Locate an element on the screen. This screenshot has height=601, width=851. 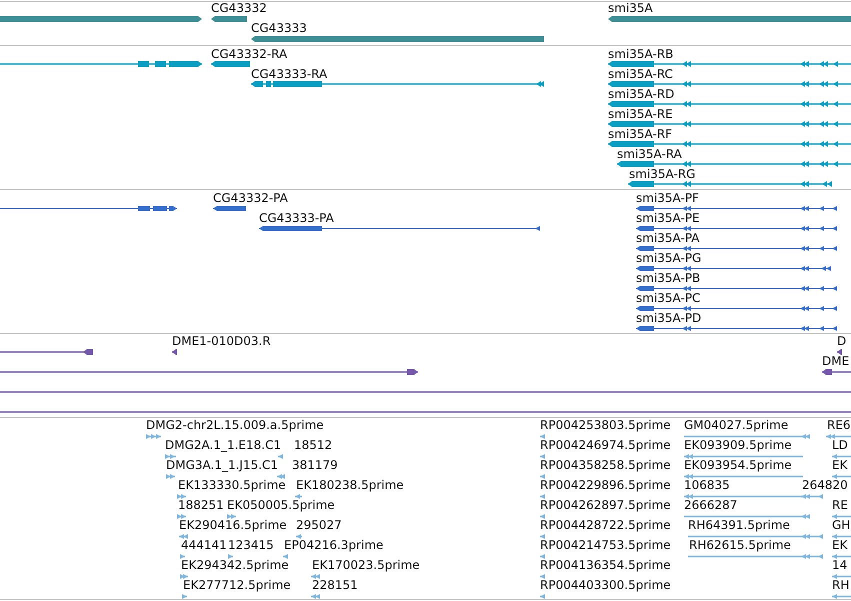
est-label: RP004428722.5prime is located at coordinates (605, 525).